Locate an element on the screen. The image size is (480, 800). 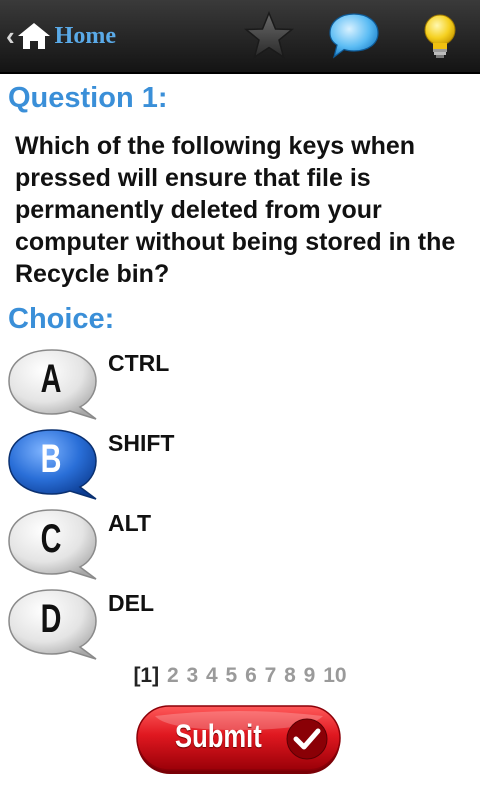
pager-page: 6 is located at coordinates (251, 675).